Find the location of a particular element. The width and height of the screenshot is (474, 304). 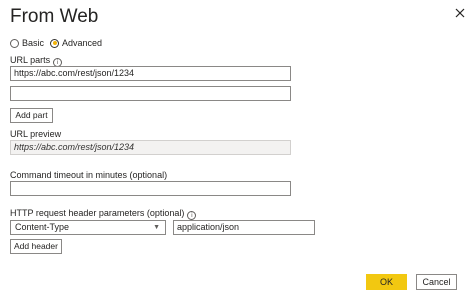

header-name-value: Content-Type is located at coordinates (42, 227).